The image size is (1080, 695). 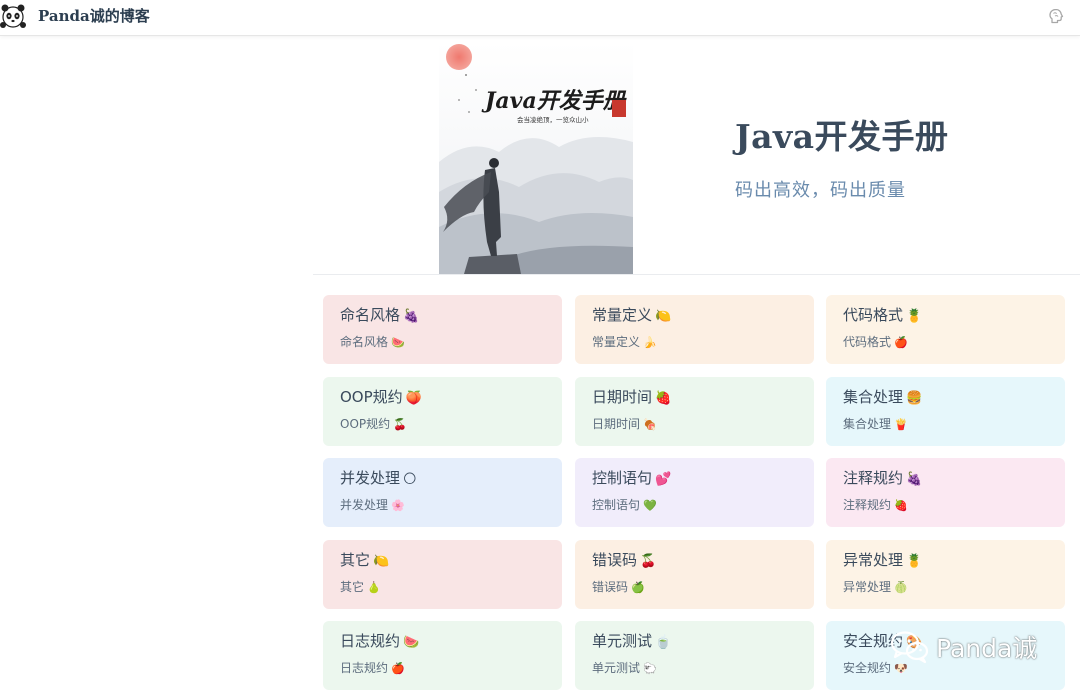 What do you see at coordinates (945, 329) in the screenshot?
I see `feature-card: 代码格式 🍍 代码格式 🍎` at bounding box center [945, 329].